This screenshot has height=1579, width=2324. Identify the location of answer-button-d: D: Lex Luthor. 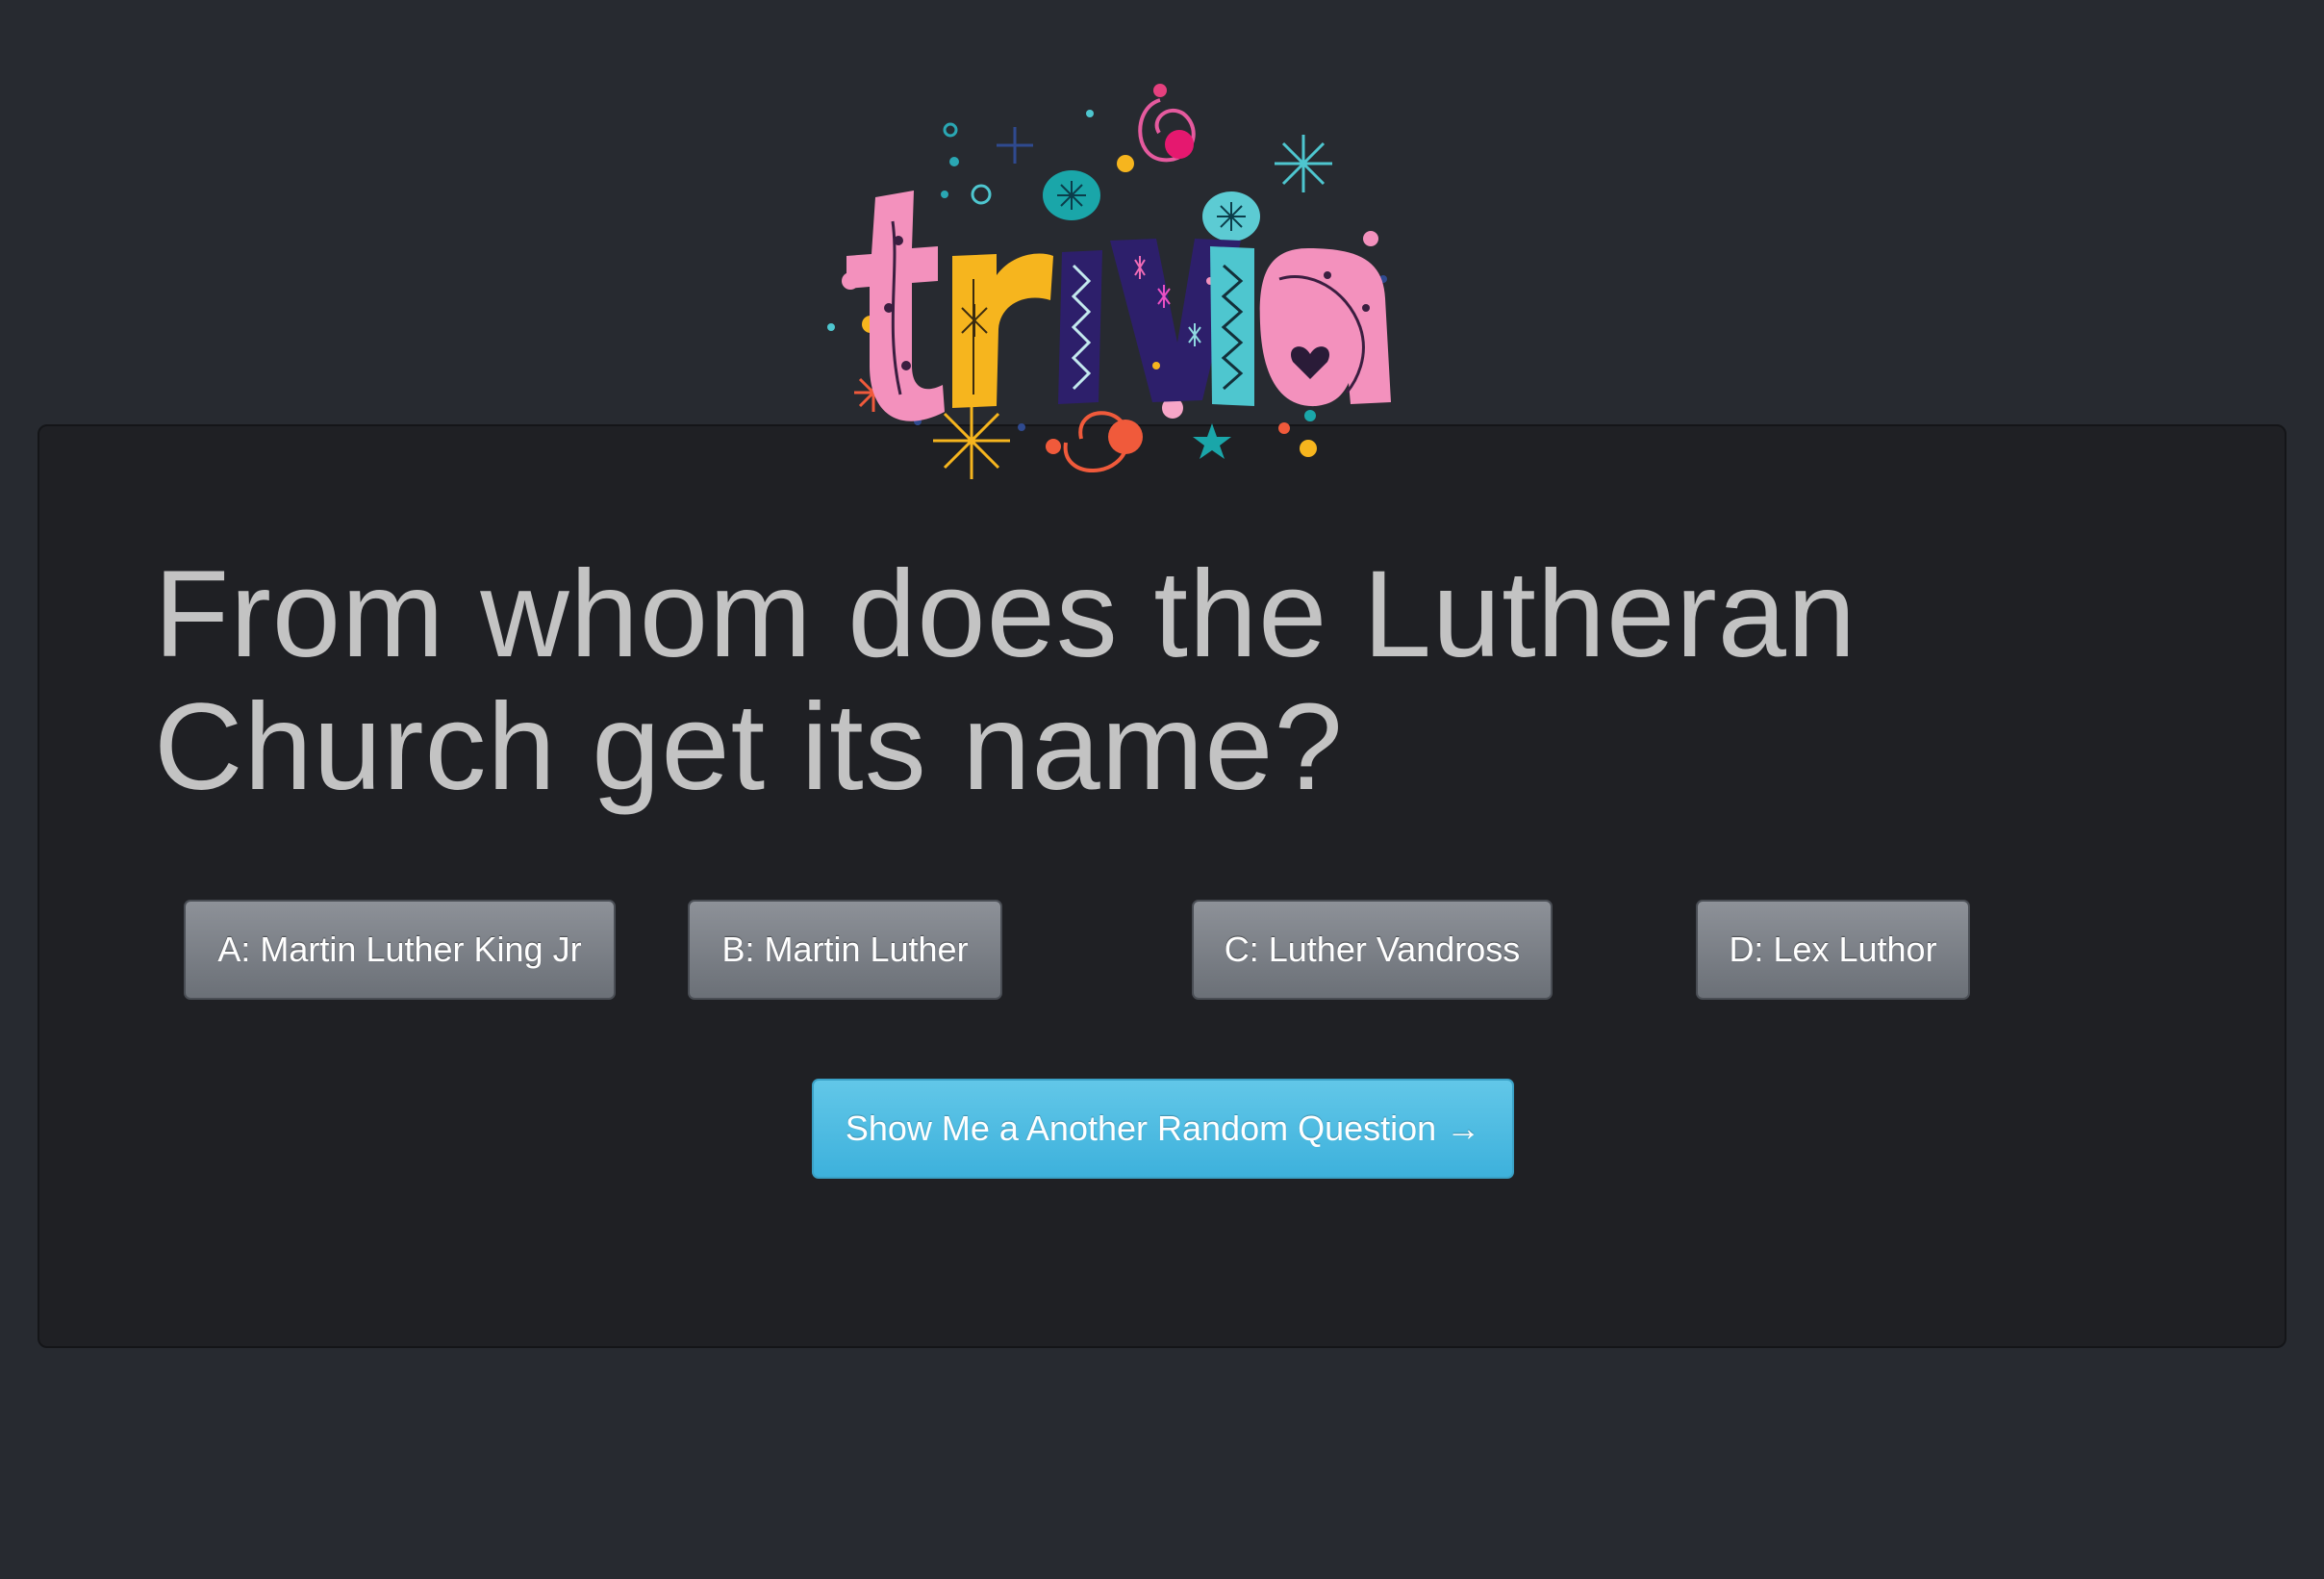
(1833, 950).